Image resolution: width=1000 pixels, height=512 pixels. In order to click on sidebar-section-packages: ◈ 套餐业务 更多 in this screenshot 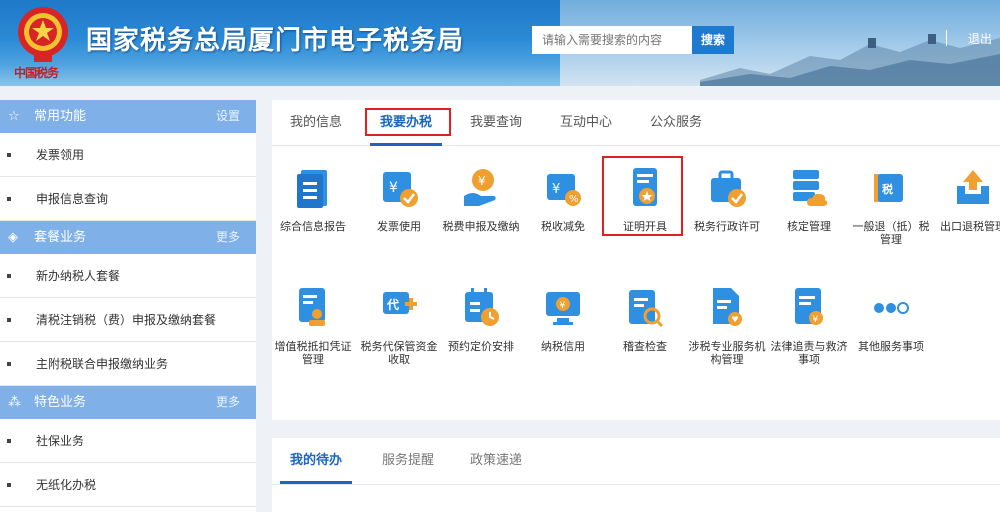, I will do `click(128, 237)`.